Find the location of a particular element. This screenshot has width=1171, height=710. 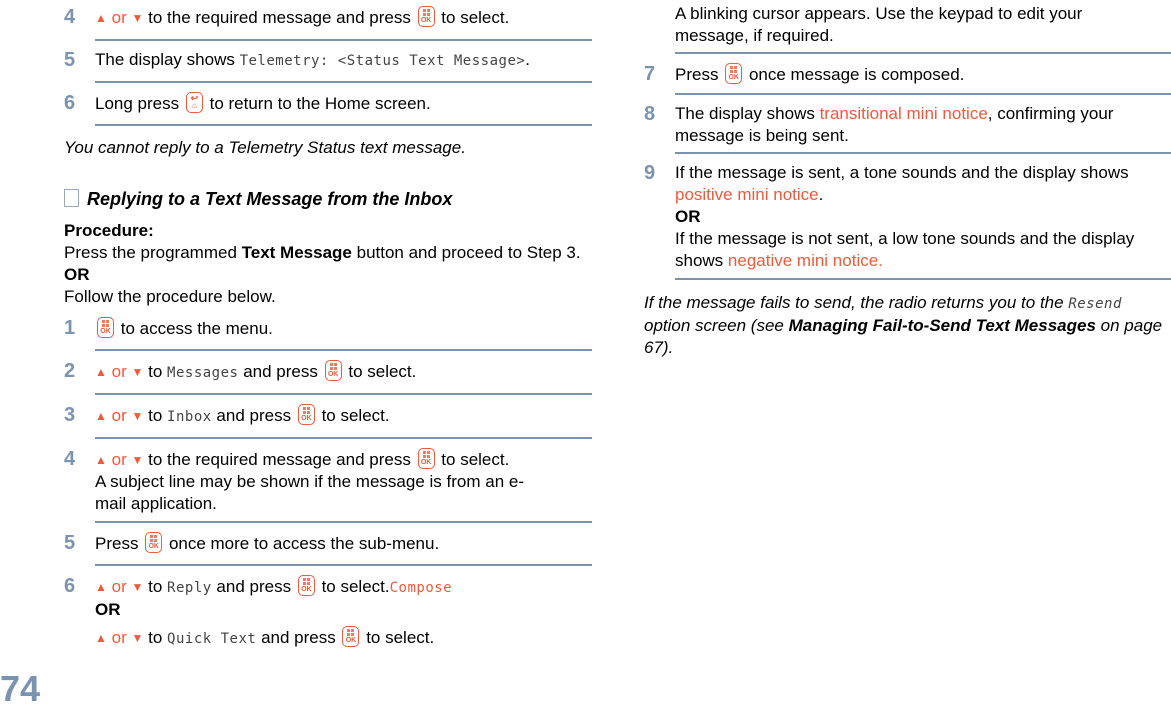

step-number: 3 is located at coordinates (70, 415).